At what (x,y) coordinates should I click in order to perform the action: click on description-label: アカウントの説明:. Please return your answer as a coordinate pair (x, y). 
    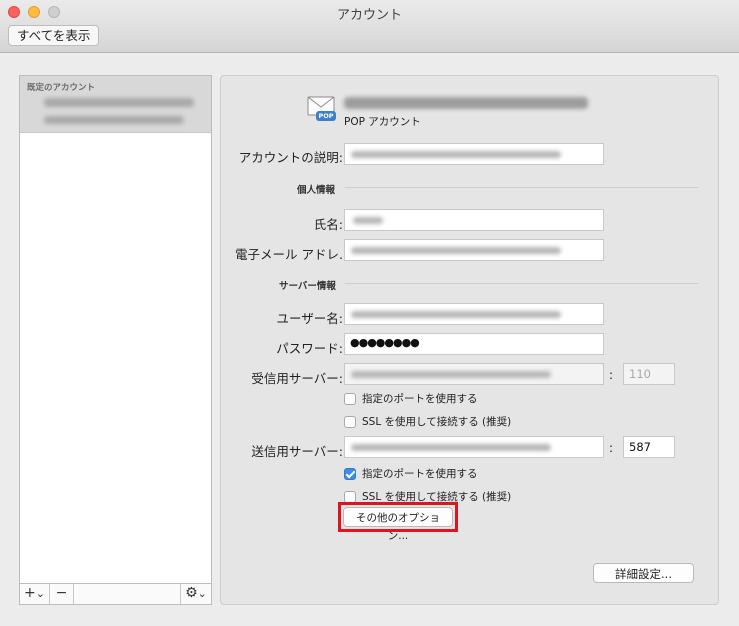
    Looking at the image, I should click on (290, 157).